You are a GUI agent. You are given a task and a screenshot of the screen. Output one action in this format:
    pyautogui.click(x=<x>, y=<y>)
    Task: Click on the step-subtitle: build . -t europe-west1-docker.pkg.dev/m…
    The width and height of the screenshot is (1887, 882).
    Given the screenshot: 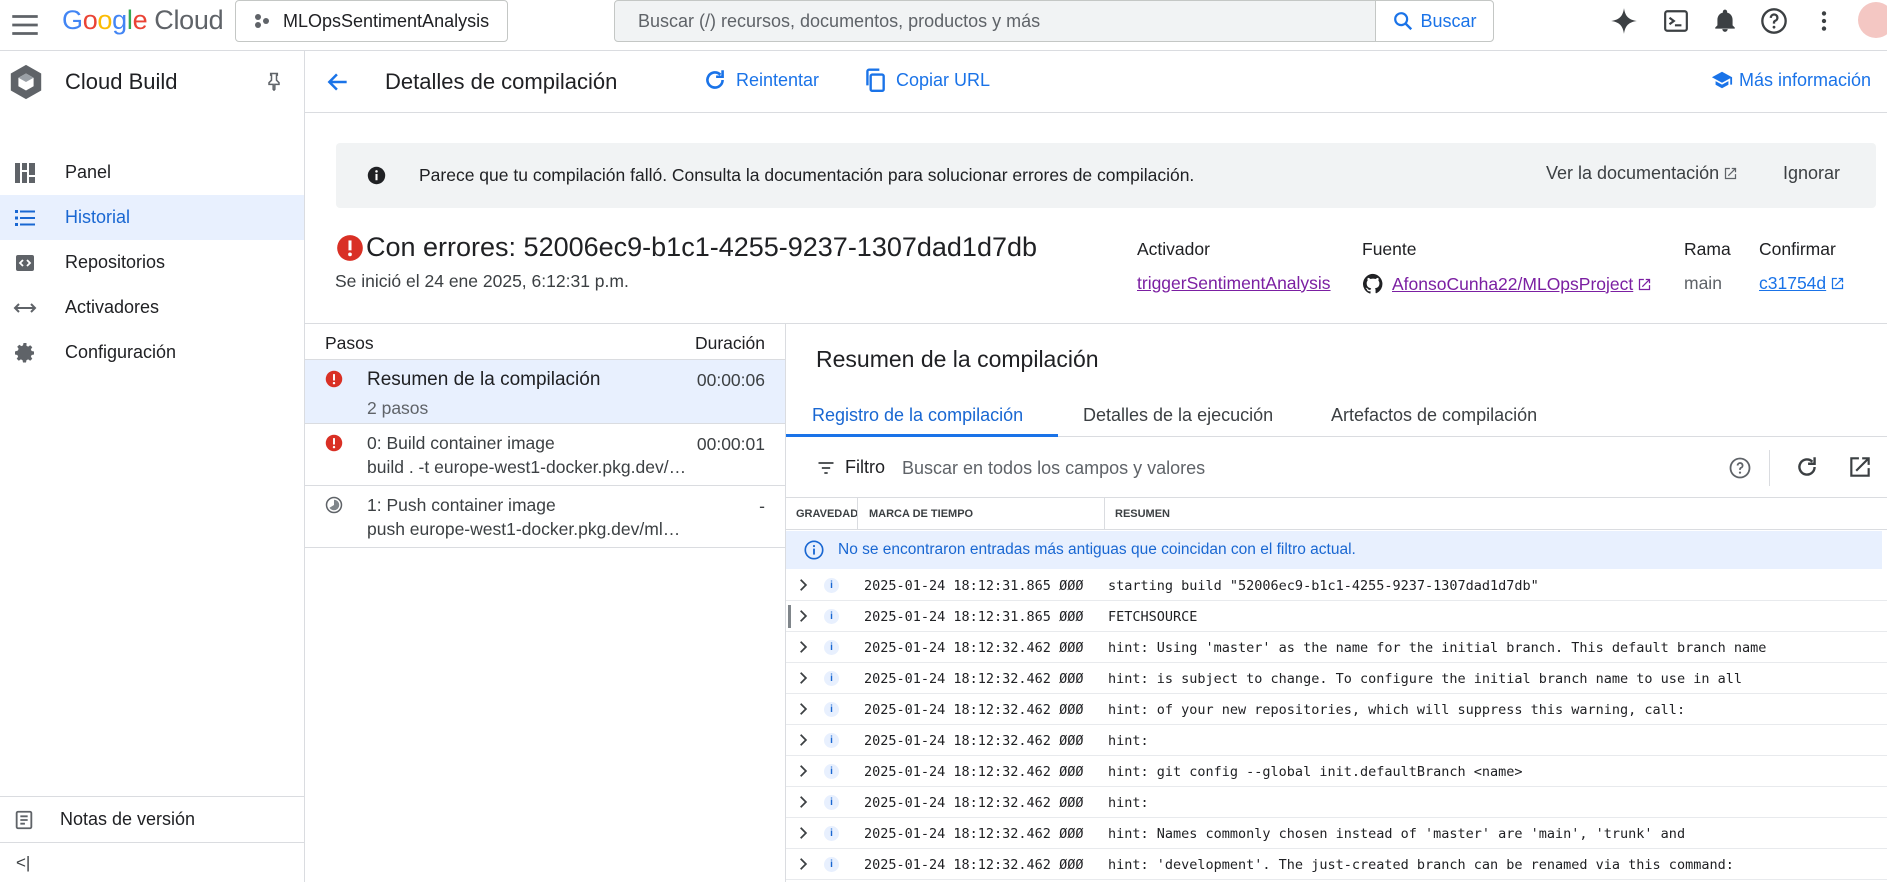 What is the action you would take?
    pyautogui.click(x=527, y=467)
    